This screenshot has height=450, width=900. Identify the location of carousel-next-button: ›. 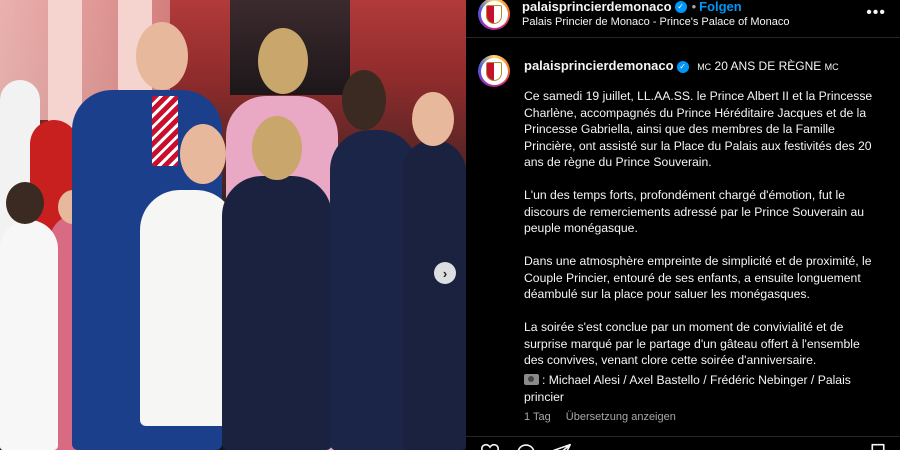
(445, 273).